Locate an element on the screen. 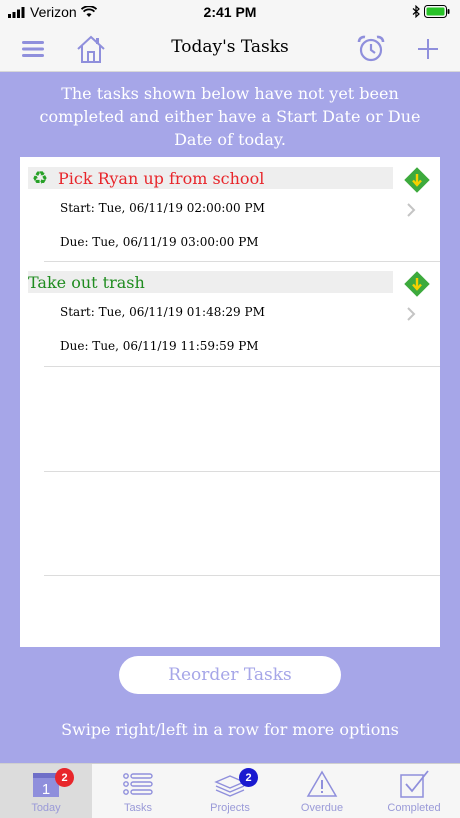  nav-bar: Today's Tasks is located at coordinates (230, 49).